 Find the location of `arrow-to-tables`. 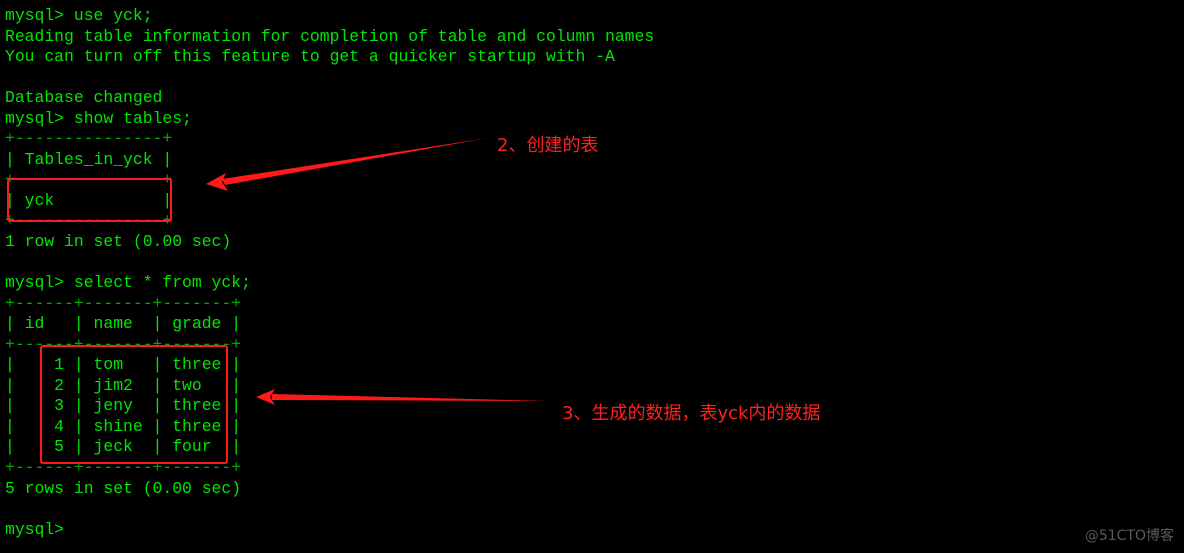

arrow-to-tables is located at coordinates (347, 164).